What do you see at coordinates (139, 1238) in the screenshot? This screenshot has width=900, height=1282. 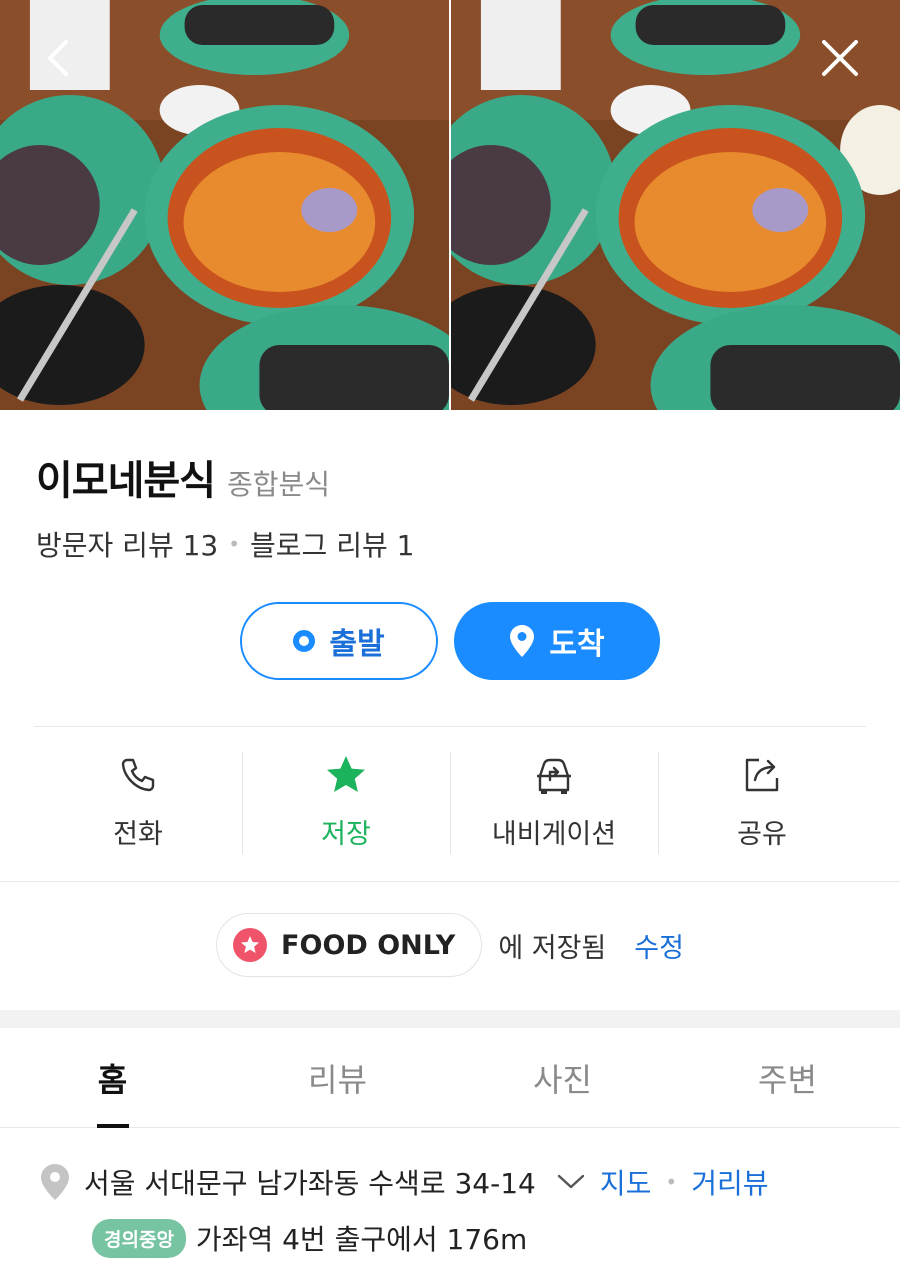 I see `subway-line-badge: 경의중앙` at bounding box center [139, 1238].